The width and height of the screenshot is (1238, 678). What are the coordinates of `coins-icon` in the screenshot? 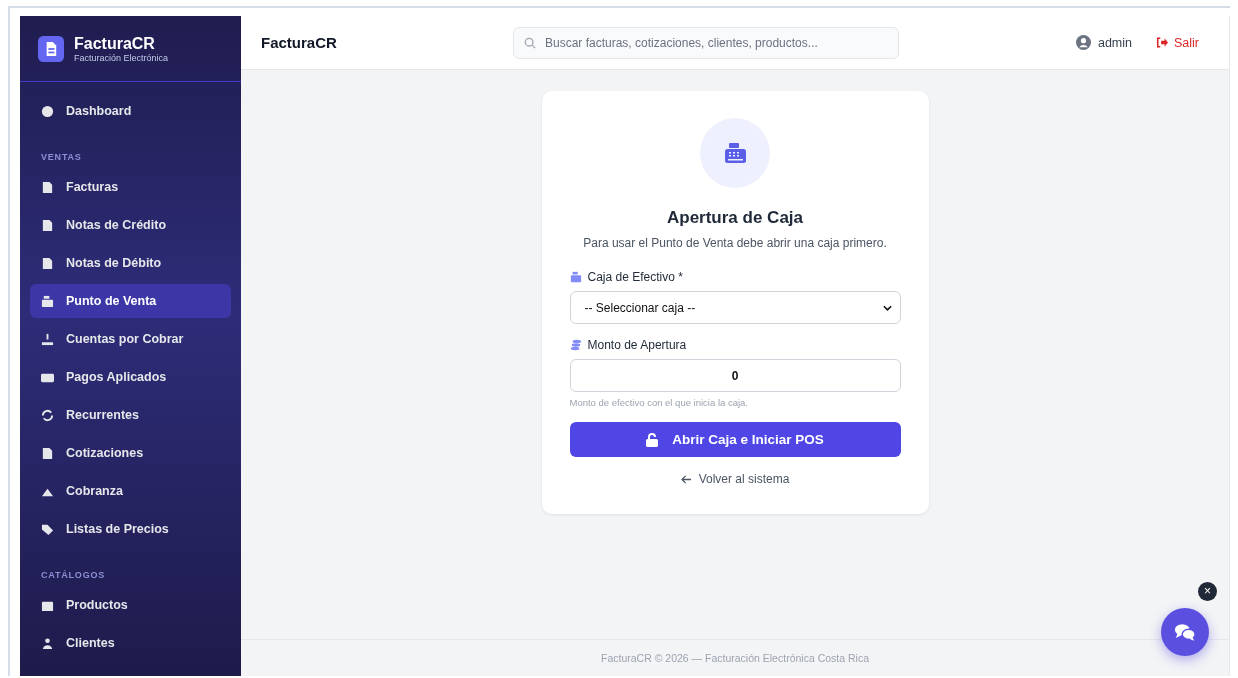 It's located at (575, 345).